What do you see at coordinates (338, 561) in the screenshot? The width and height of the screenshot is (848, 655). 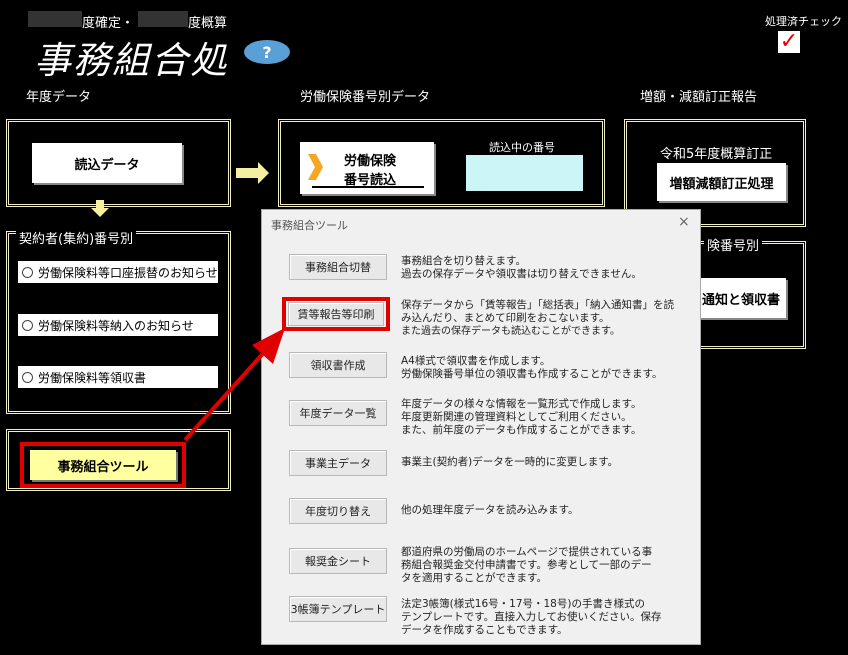 I see `reward-sheet-button: 報奨金シート` at bounding box center [338, 561].